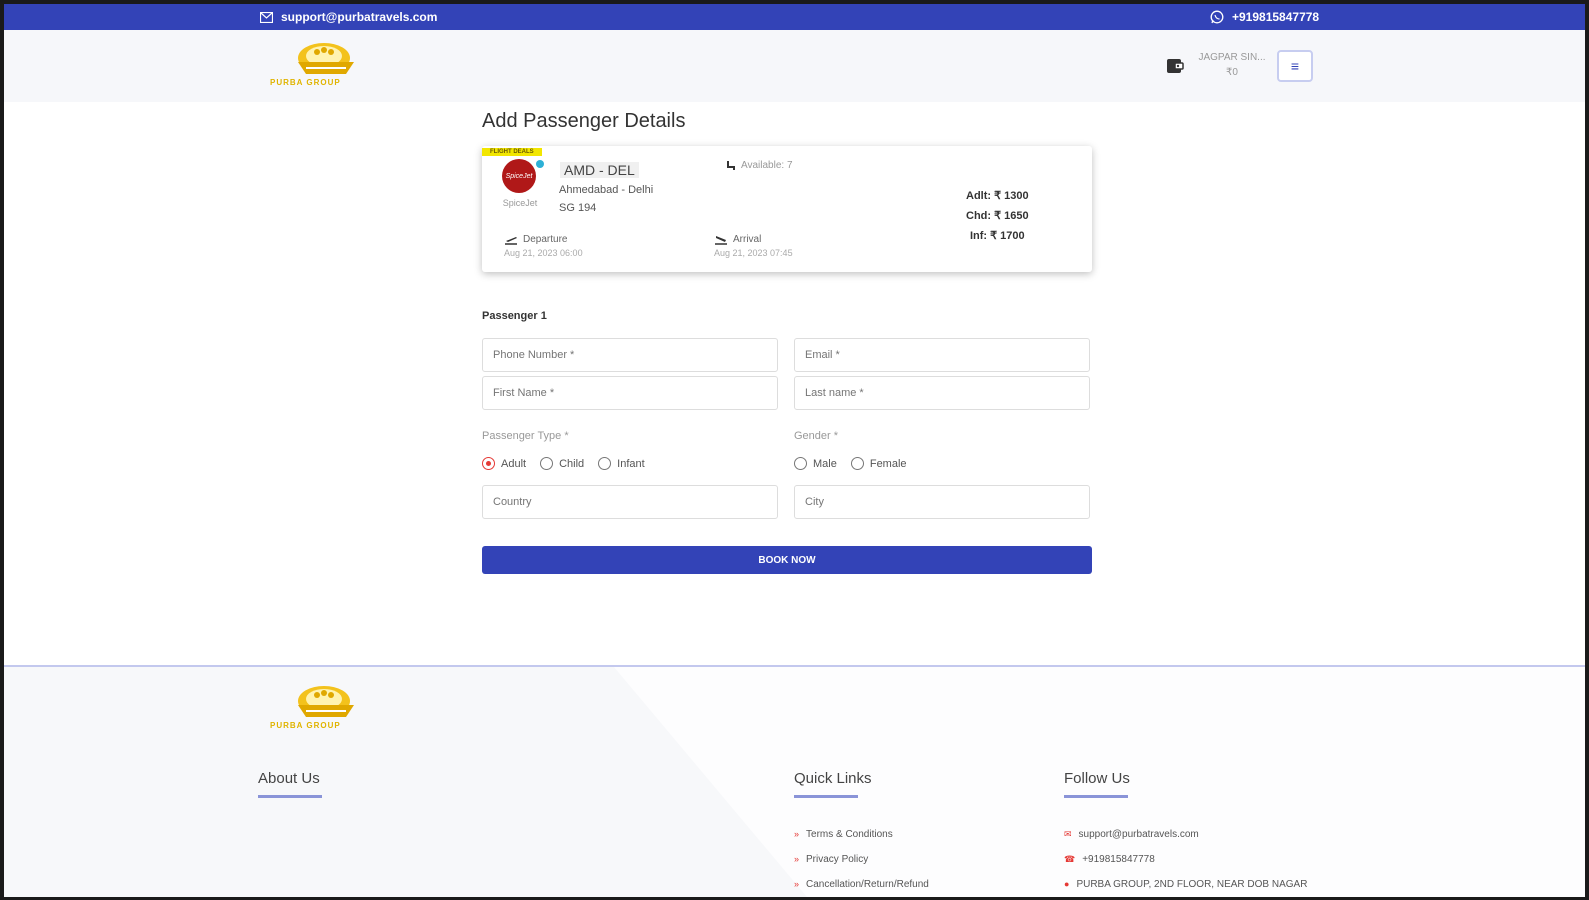  I want to click on topbar-email-text: support@purbatravels.com, so click(359, 17).